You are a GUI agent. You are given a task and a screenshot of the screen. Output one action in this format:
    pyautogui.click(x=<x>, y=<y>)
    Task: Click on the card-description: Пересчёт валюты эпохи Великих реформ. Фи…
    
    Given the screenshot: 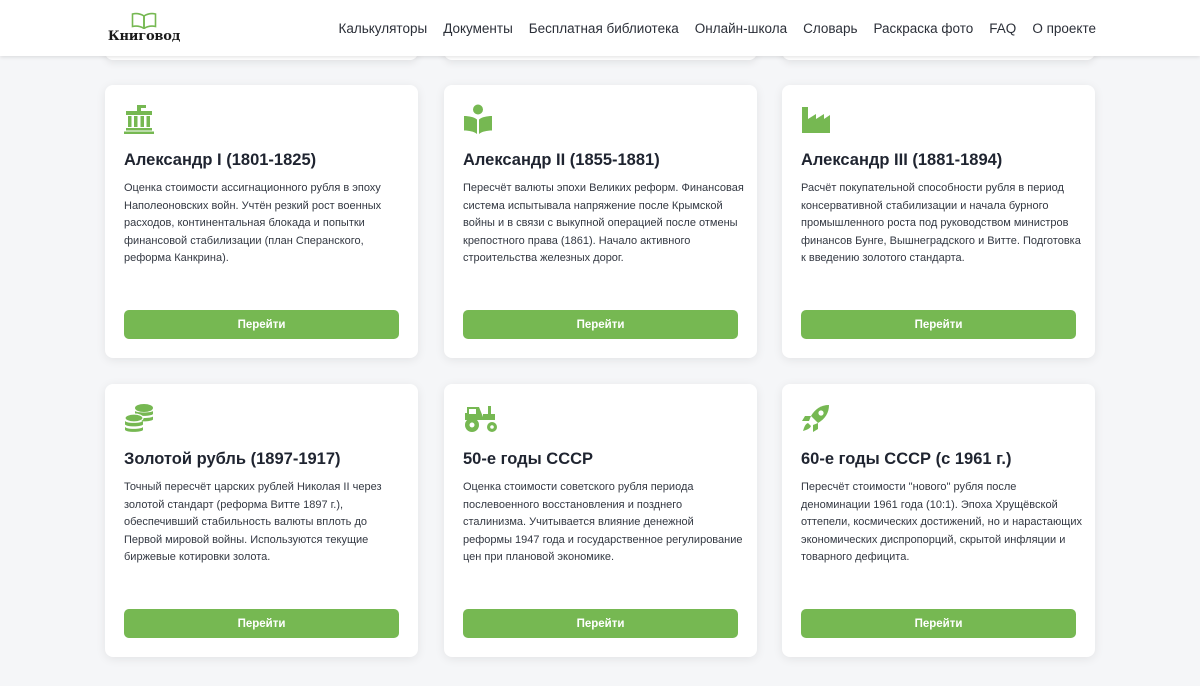 What is the action you would take?
    pyautogui.click(x=603, y=223)
    